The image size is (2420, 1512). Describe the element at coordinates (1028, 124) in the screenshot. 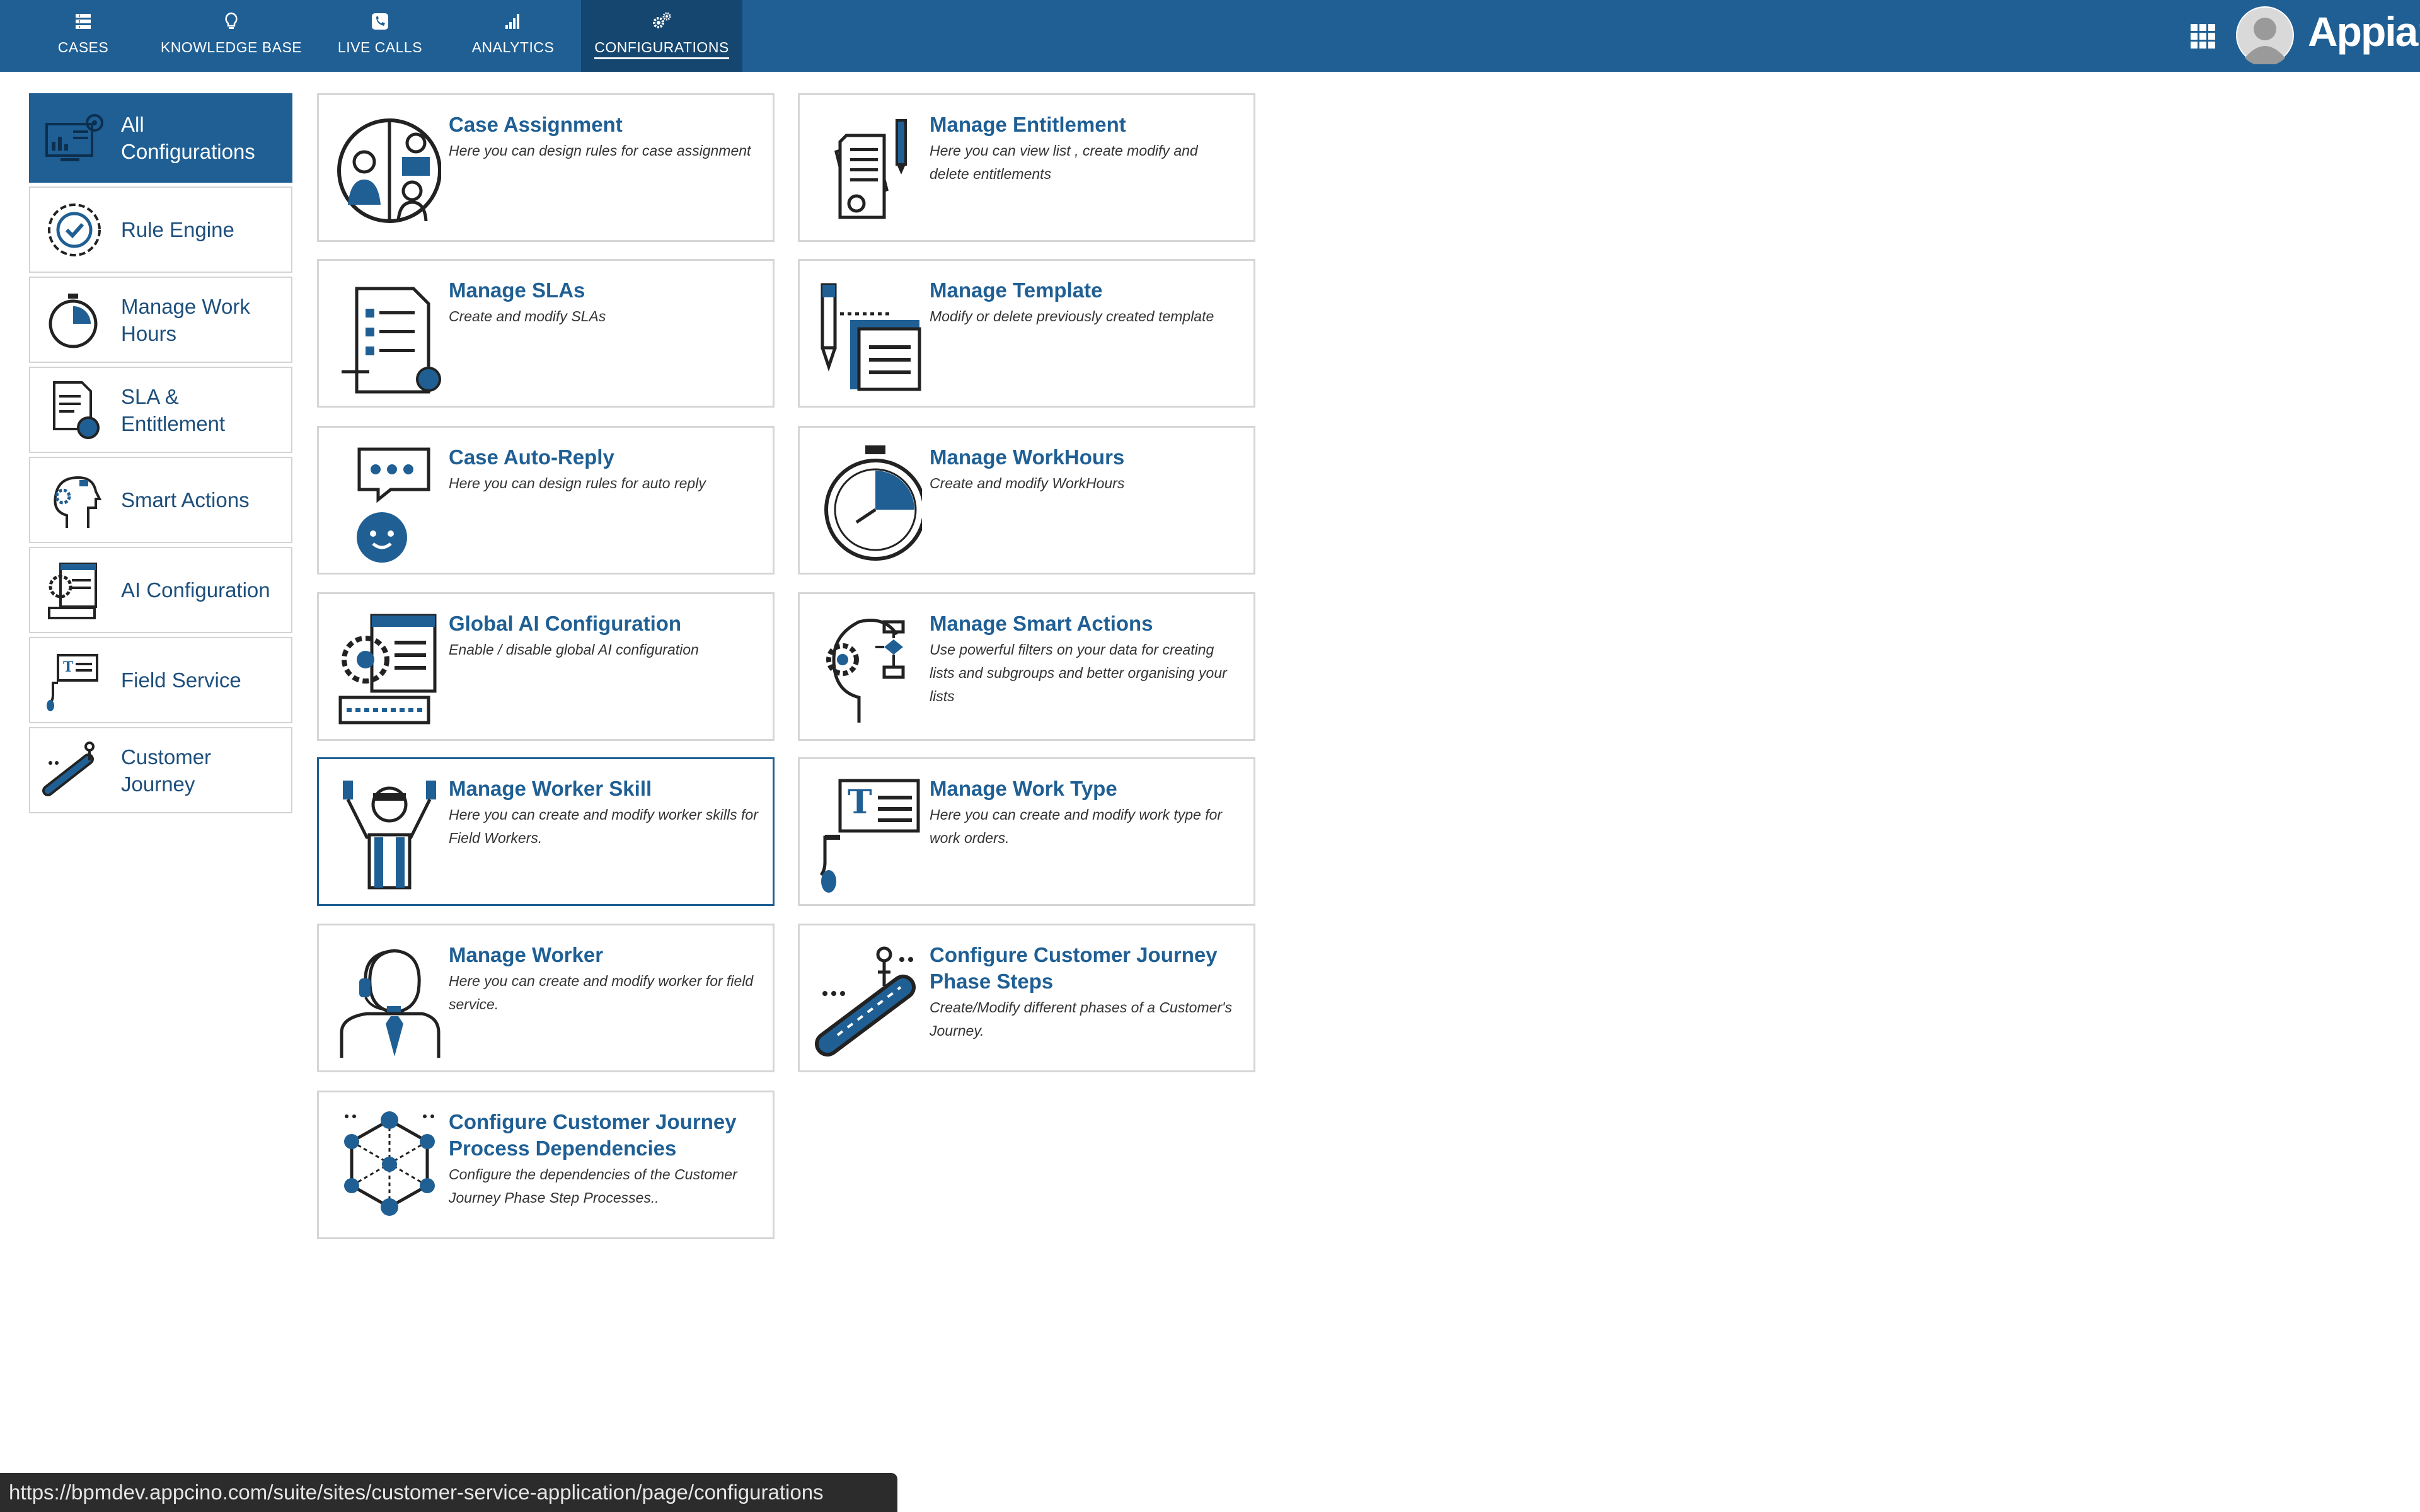

I see `card-title: Manage Entitlement` at that location.